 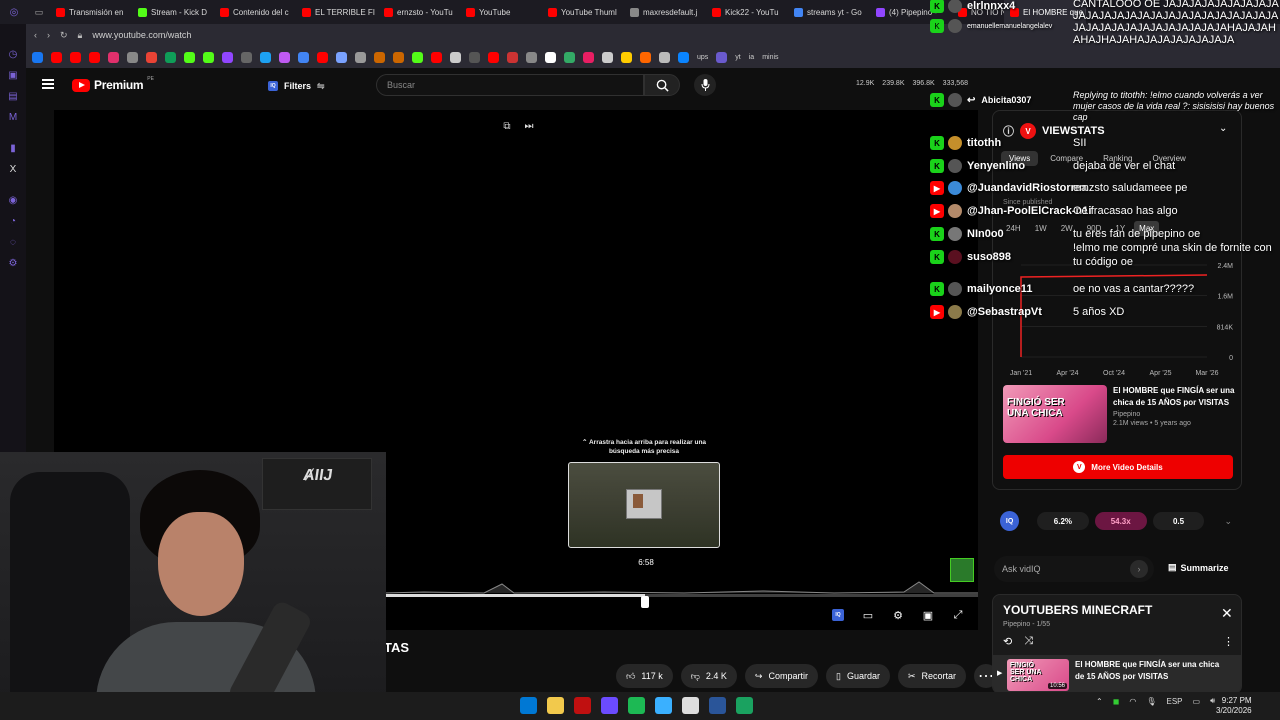 I want to click on browser-tab: ernzsto - YouTu, so click(x=419, y=12).